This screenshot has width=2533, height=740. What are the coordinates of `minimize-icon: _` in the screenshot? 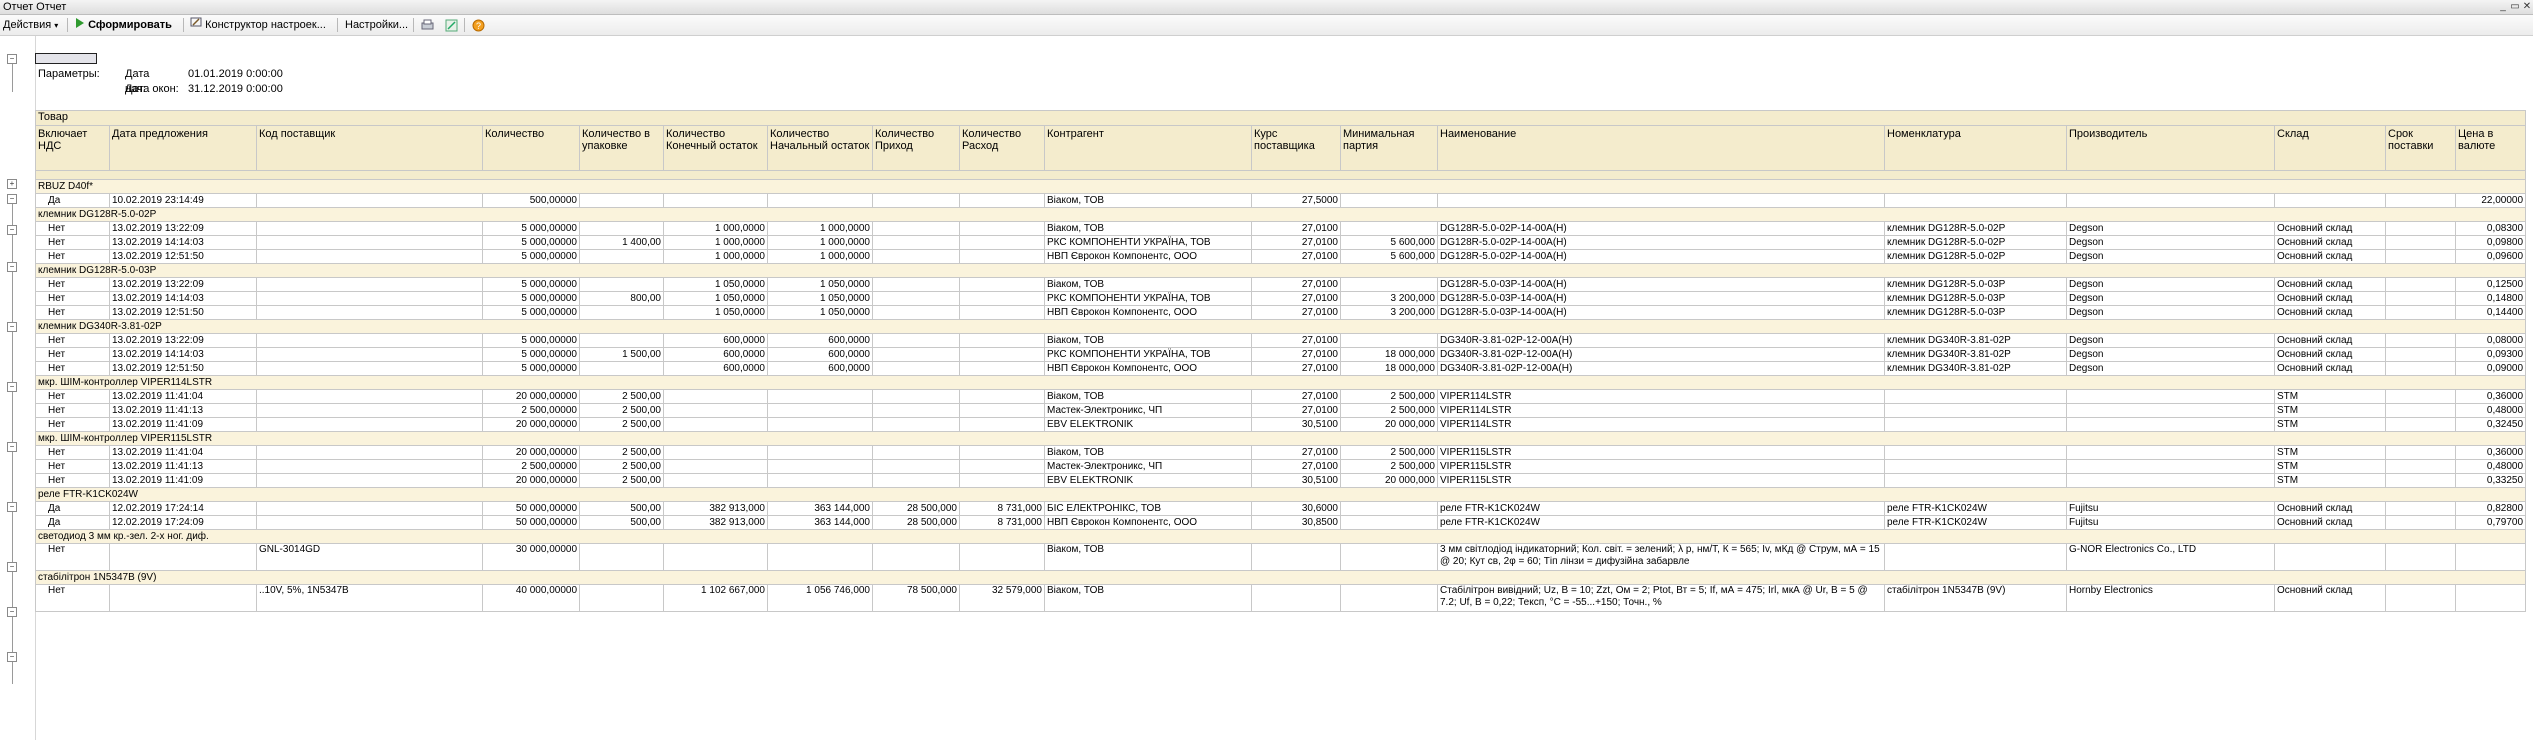 It's located at (2503, 7).